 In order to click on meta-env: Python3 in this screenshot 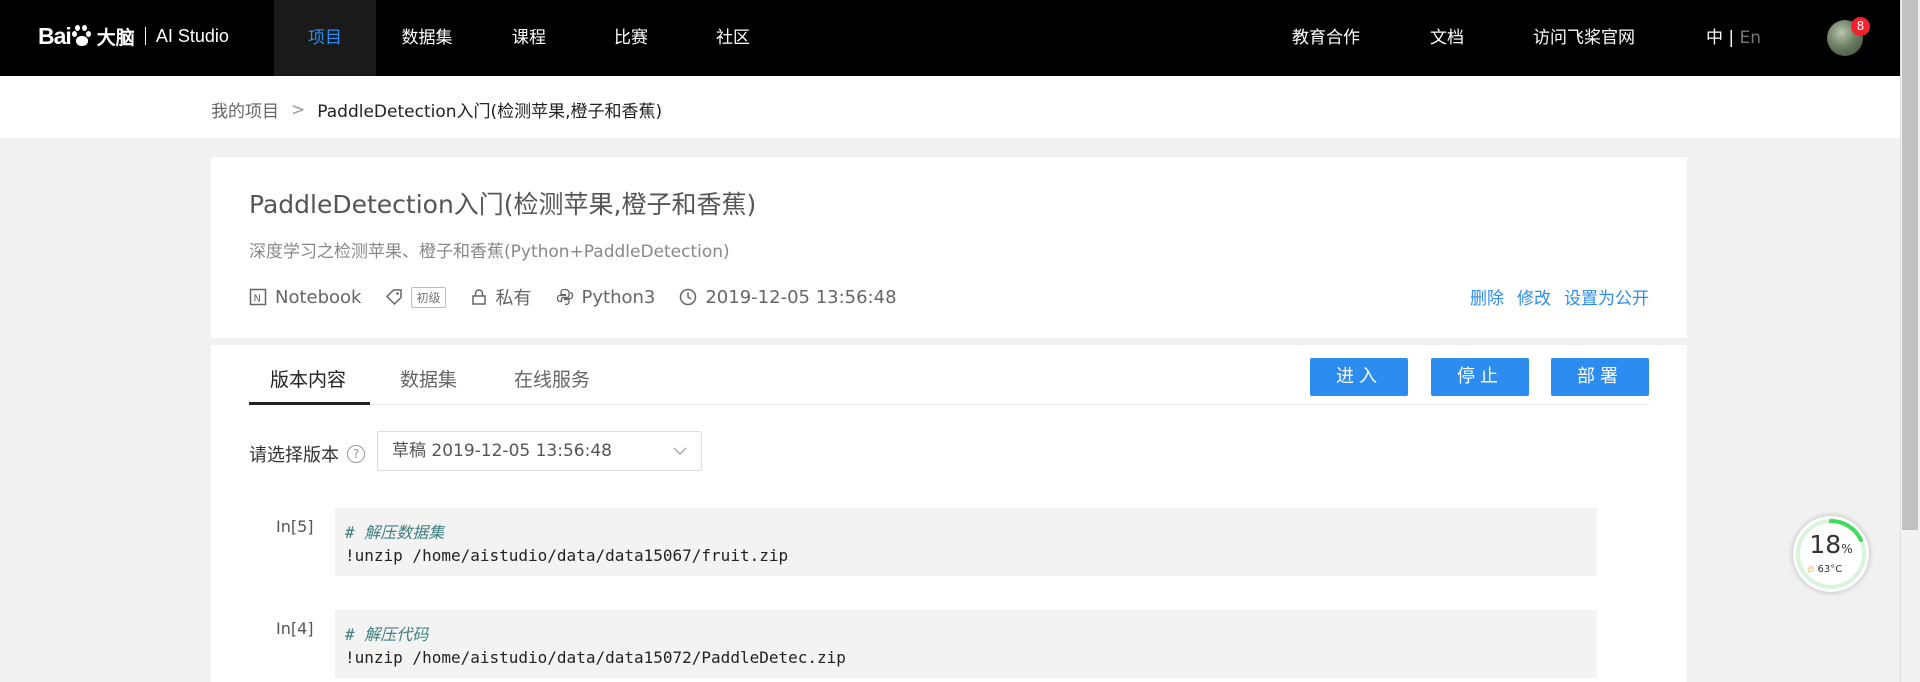, I will do `click(606, 297)`.